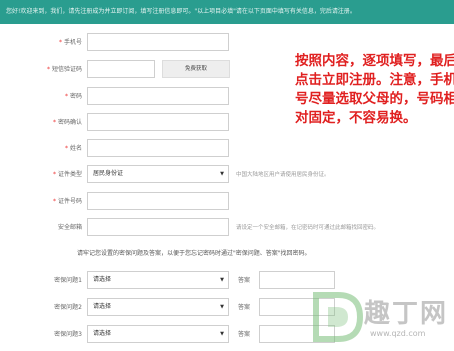 The width and height of the screenshot is (454, 351). I want to click on name-label: * 姓名, so click(73, 148).